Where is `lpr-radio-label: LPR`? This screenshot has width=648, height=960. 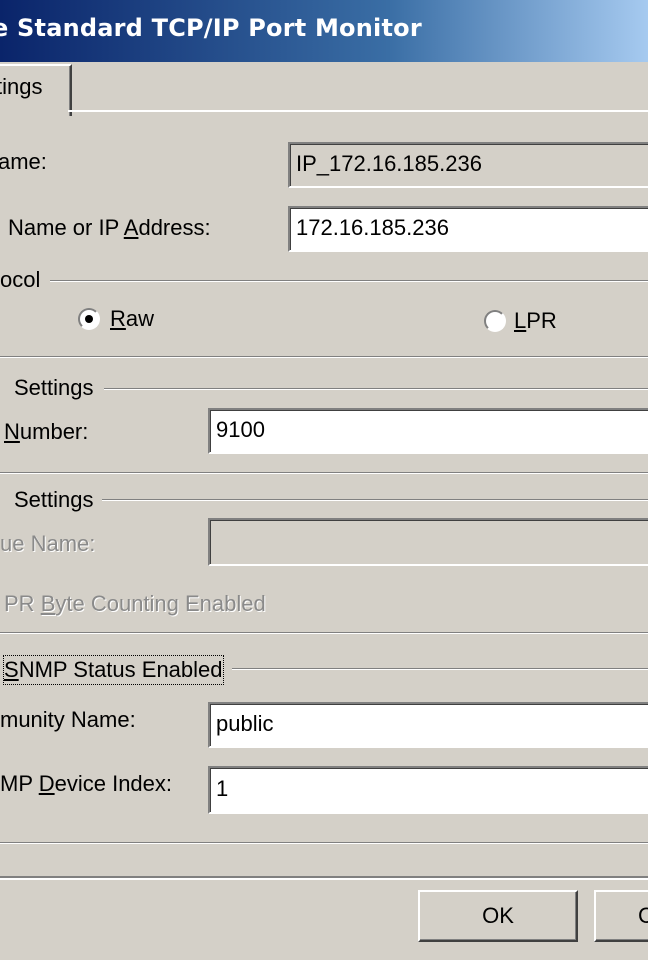
lpr-radio-label: LPR is located at coordinates (535, 321).